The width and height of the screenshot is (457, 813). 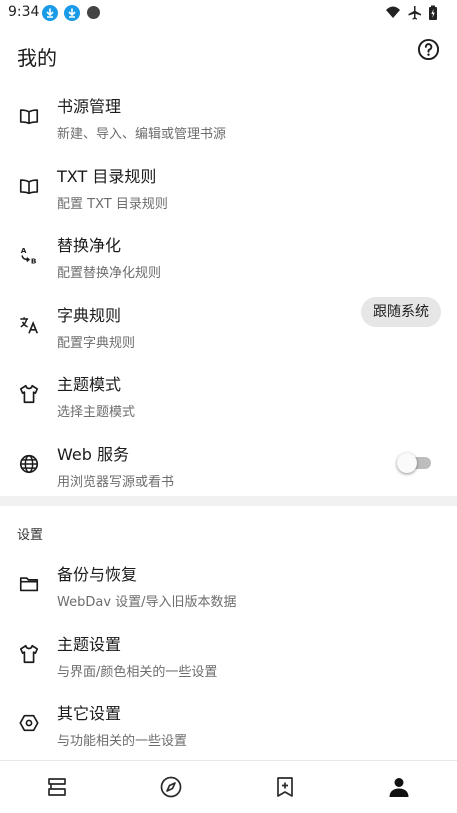 I want to click on menu-item-subtitle: 配置 TXT 目录规则, so click(x=112, y=204).